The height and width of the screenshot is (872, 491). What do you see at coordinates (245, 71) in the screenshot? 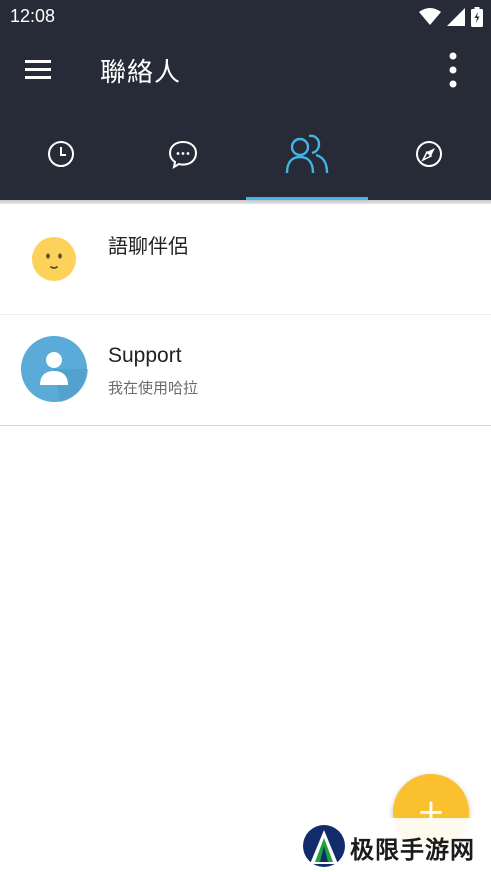
I see `app-bar: 聯絡人` at bounding box center [245, 71].